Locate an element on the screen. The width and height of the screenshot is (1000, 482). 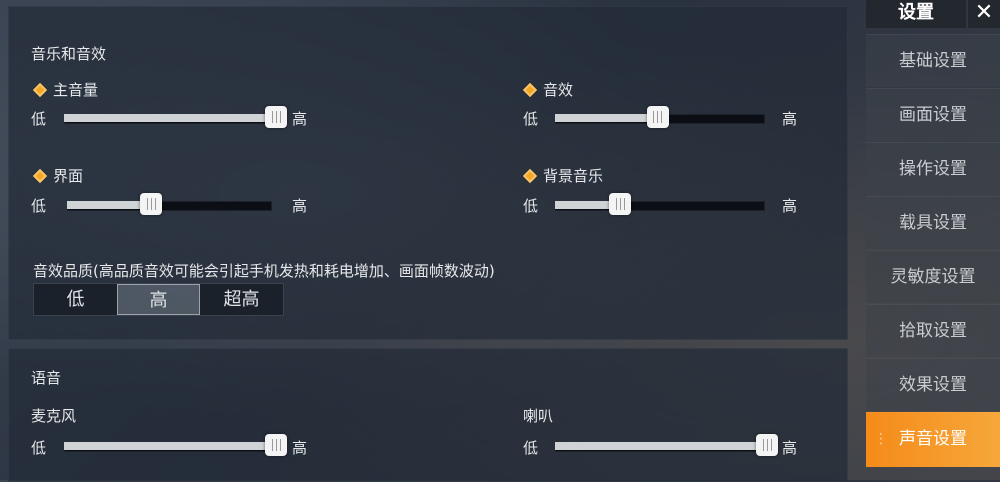
sidebar-item-controls: 操作设置 is located at coordinates (933, 168).